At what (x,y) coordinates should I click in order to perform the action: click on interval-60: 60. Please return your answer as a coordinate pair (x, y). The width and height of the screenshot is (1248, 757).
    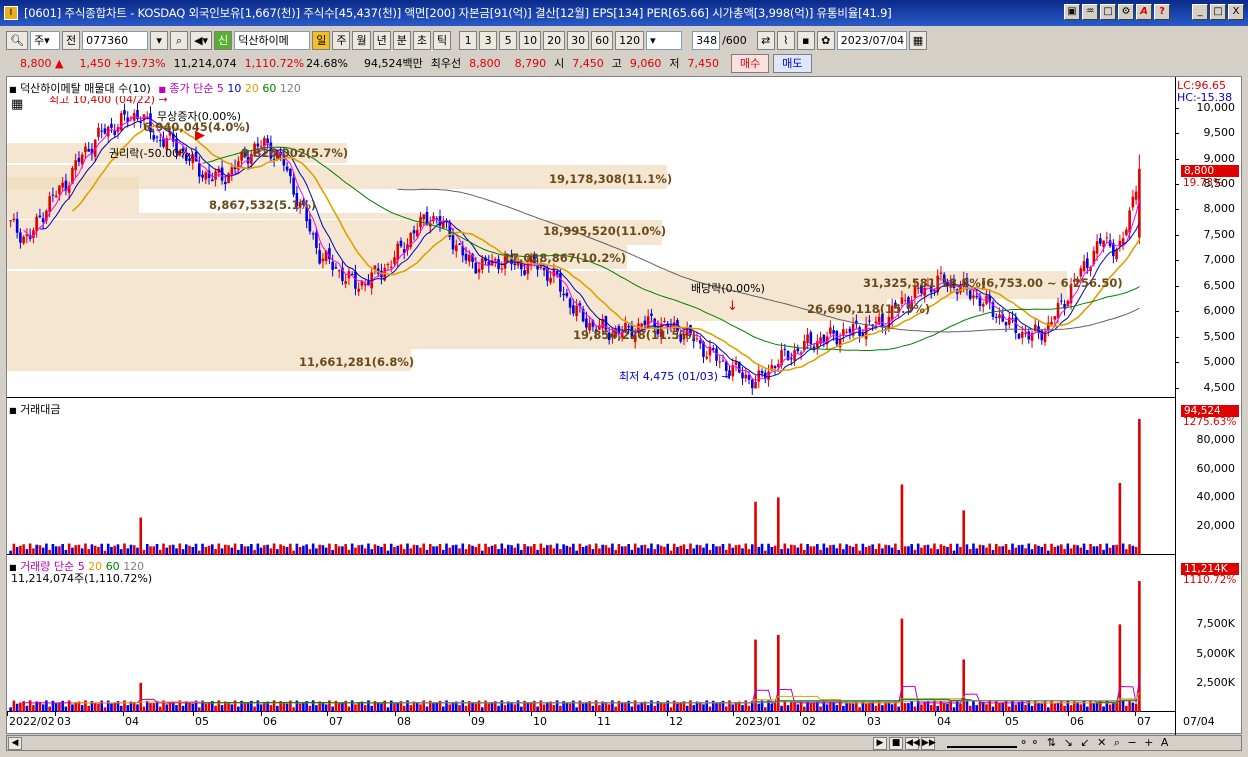
    Looking at the image, I should click on (602, 40).